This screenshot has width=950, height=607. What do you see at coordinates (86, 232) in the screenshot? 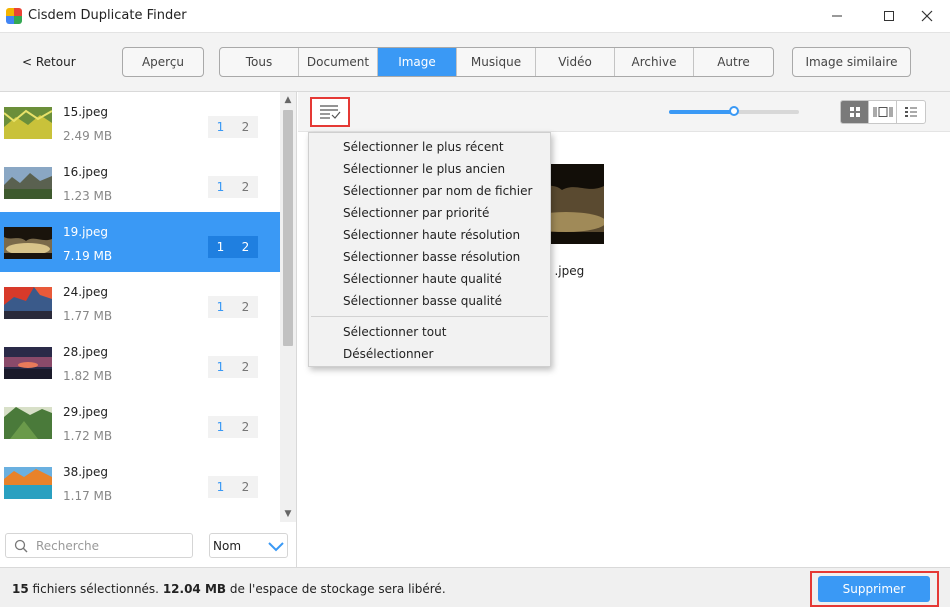
I see `file-name: 19.jpeg` at bounding box center [86, 232].